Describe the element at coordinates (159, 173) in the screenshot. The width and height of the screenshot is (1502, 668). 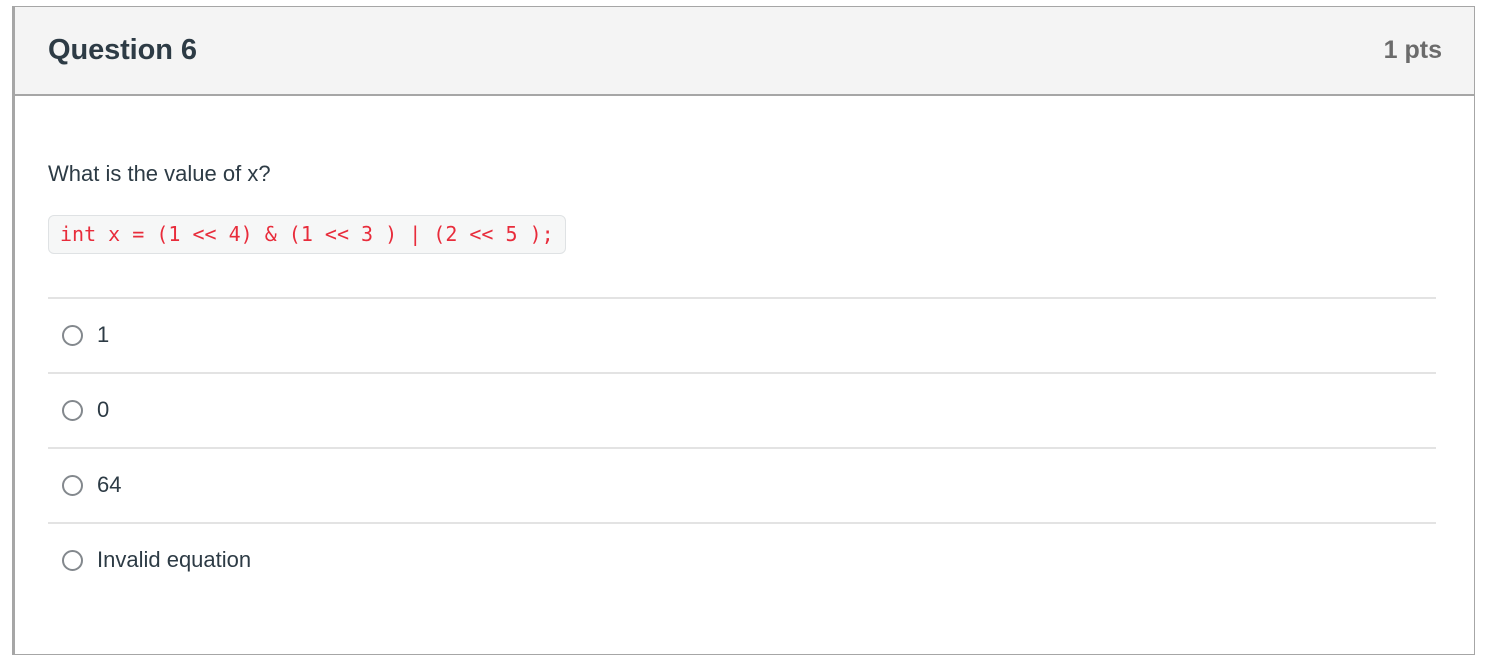
I see `question-prompt: What is the value of x?` at that location.